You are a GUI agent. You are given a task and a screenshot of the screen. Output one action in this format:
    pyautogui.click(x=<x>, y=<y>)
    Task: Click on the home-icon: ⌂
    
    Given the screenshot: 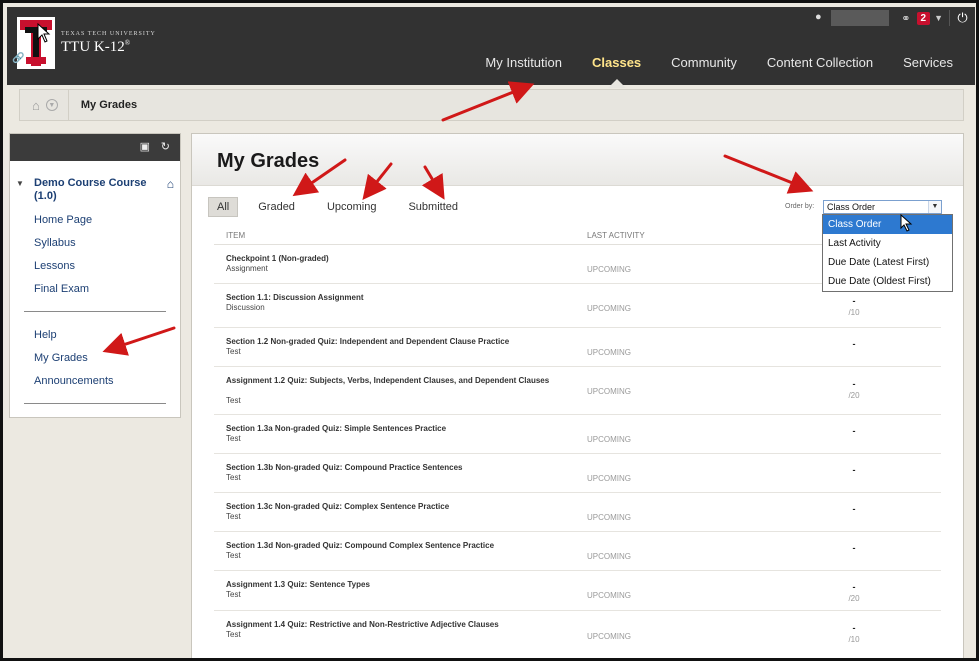 What is the action you would take?
    pyautogui.click(x=36, y=105)
    